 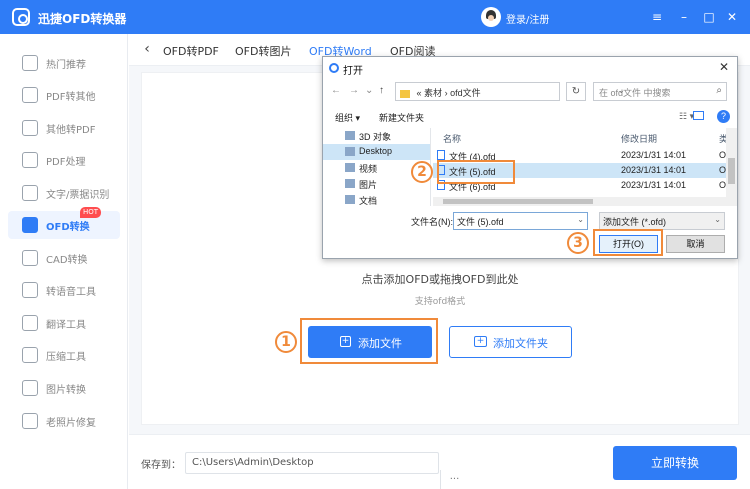 What do you see at coordinates (375, 17) in the screenshot?
I see `title-bar: 迅捷OFD转换器 登录/注册 ≡ – □ ✕` at bounding box center [375, 17].